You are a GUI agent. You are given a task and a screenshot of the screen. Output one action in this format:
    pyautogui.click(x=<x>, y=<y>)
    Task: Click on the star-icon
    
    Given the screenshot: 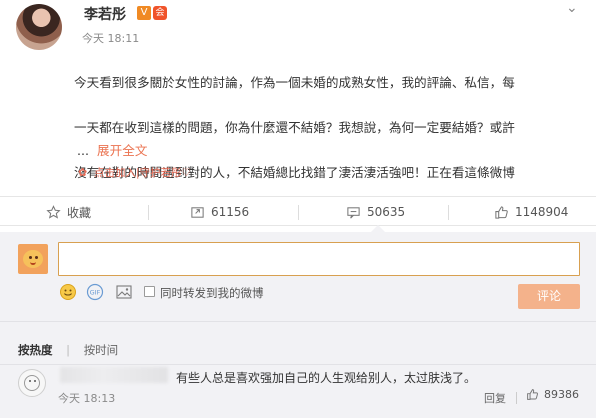 What is the action you would take?
    pyautogui.click(x=53, y=211)
    